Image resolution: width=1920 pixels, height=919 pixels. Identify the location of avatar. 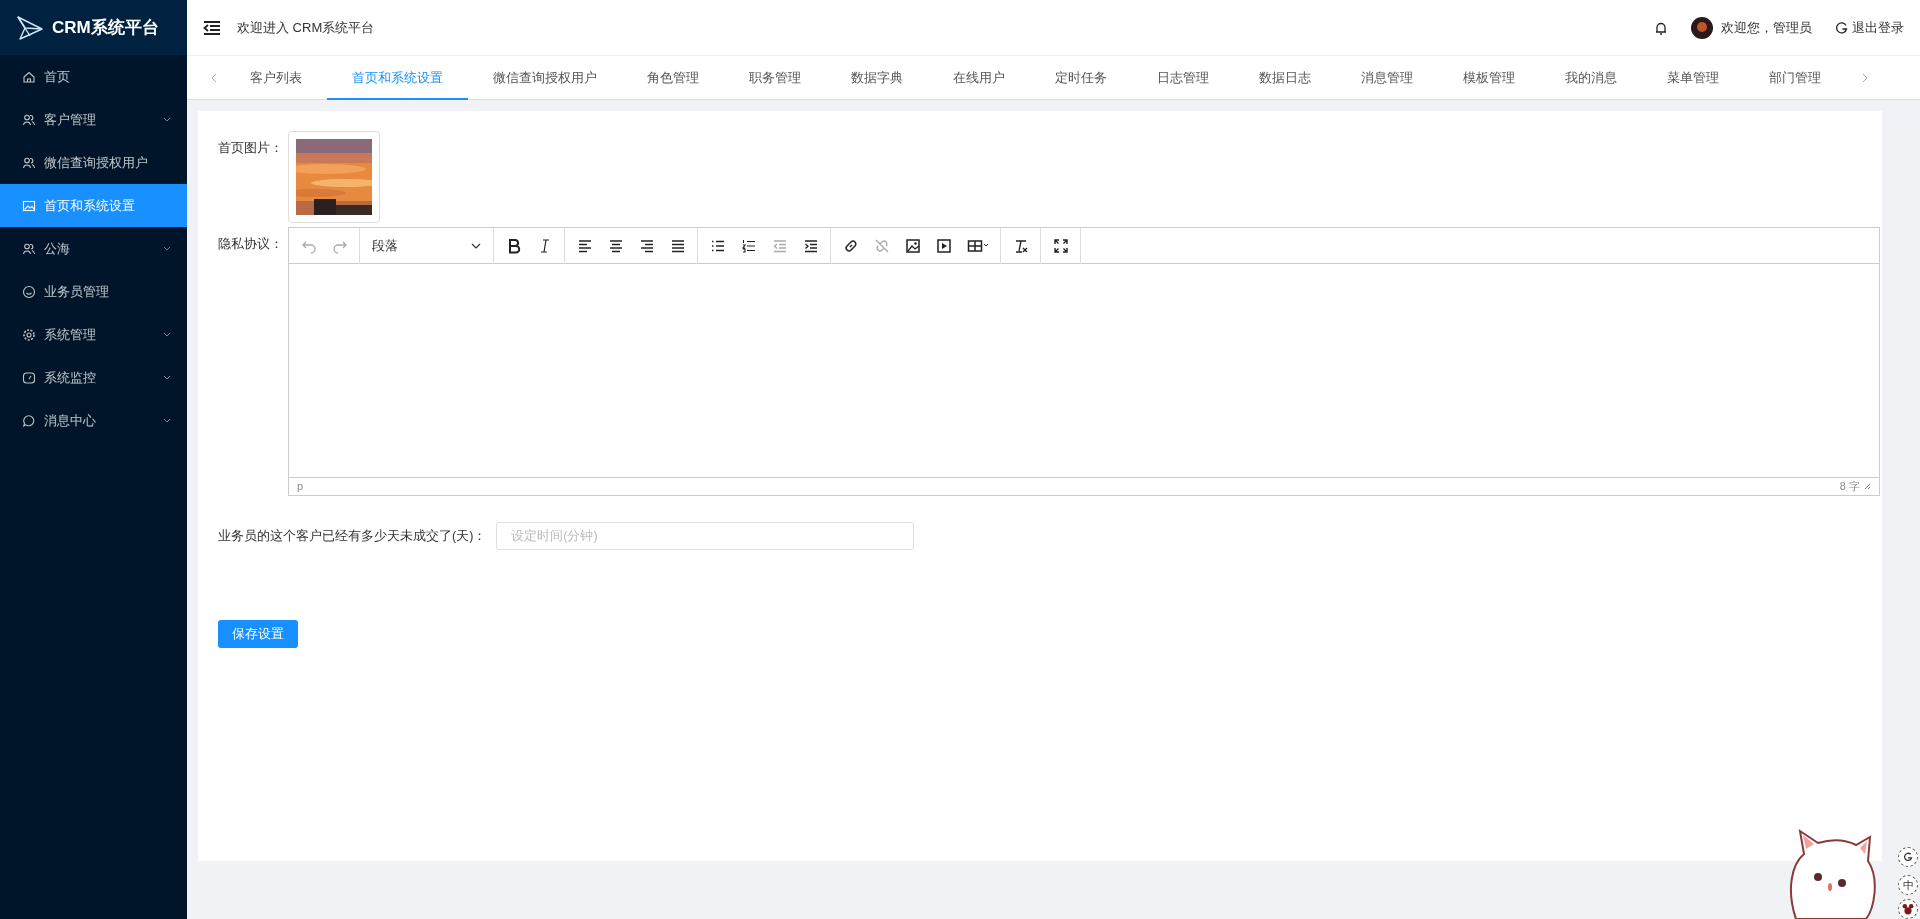
(1702, 27).